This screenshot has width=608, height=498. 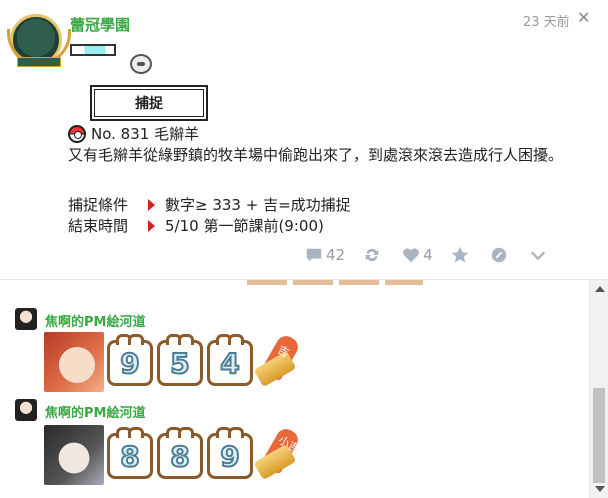 I want to click on favorite-button, so click(x=461, y=255).